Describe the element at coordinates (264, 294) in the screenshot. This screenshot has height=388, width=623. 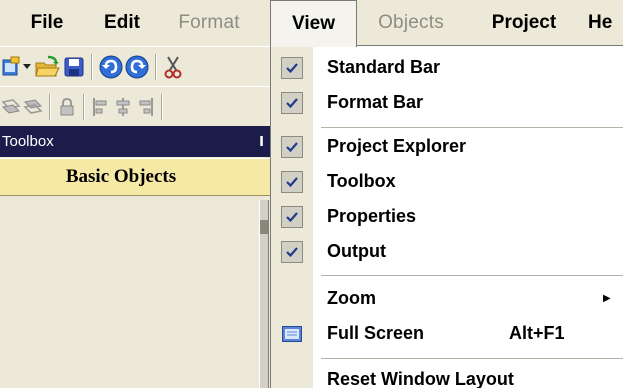
I see `toolbox-scrollbar` at that location.